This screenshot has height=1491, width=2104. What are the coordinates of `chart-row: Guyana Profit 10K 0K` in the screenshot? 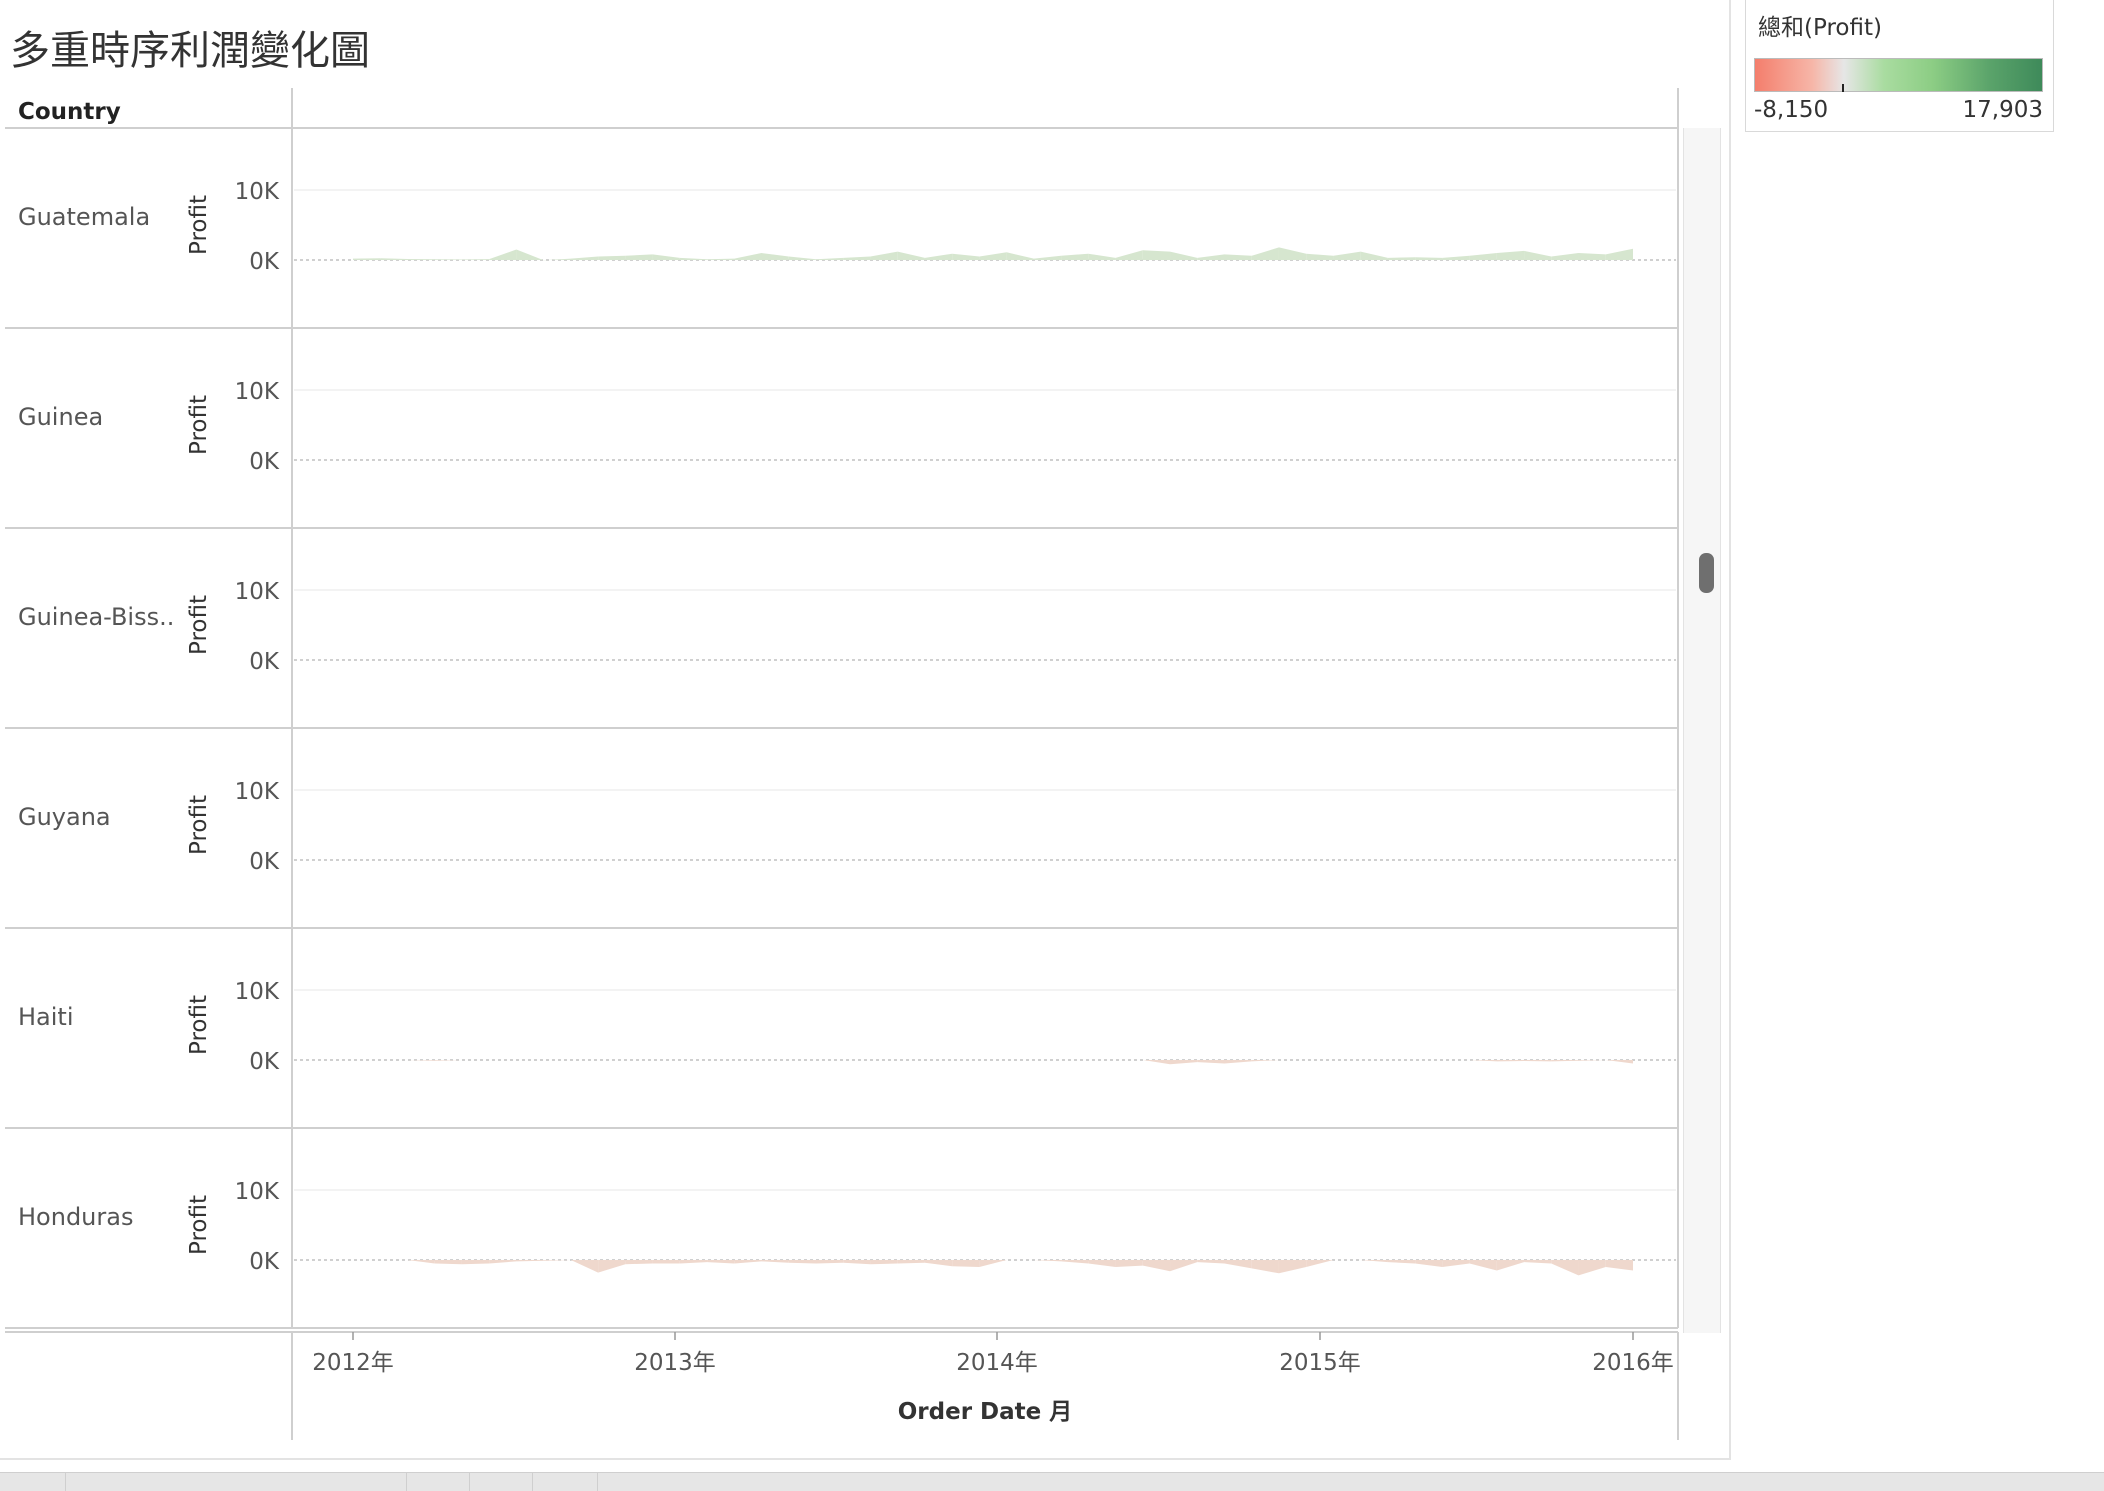 It's located at (842, 828).